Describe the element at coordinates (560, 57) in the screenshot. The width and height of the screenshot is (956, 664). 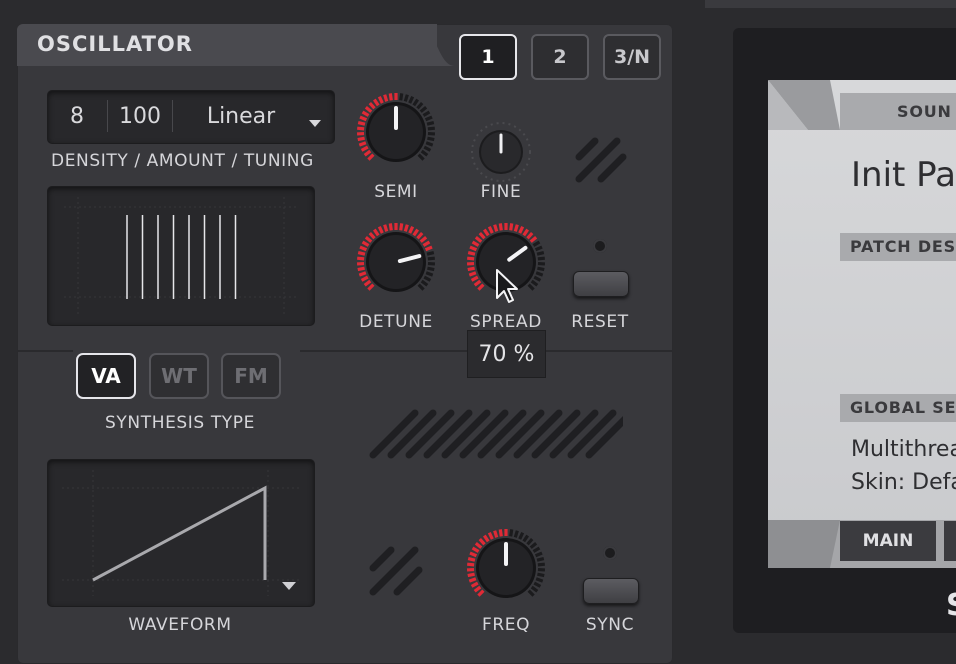
I see `oscillator-tab-2: 2` at that location.